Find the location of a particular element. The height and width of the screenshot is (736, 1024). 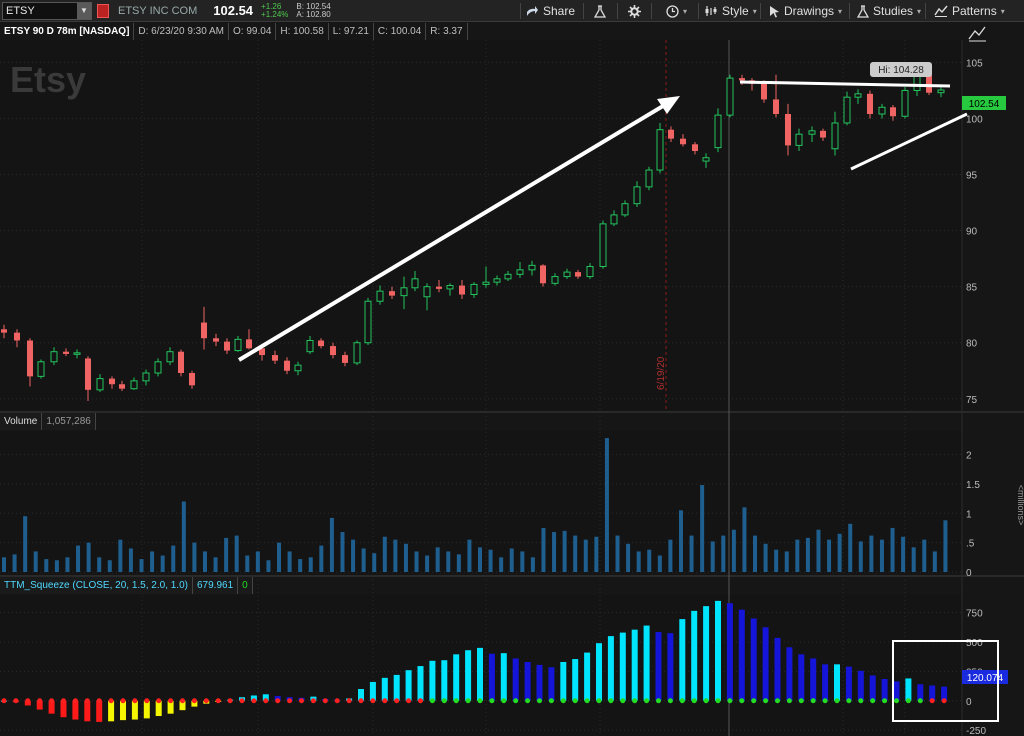

flag-icon is located at coordinates (103, 10).